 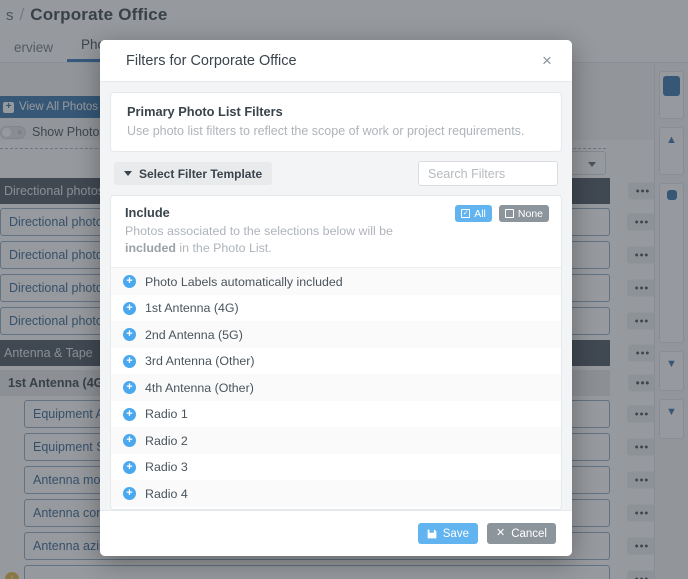 I want to click on close-x-icon: ✕, so click(x=500, y=533).